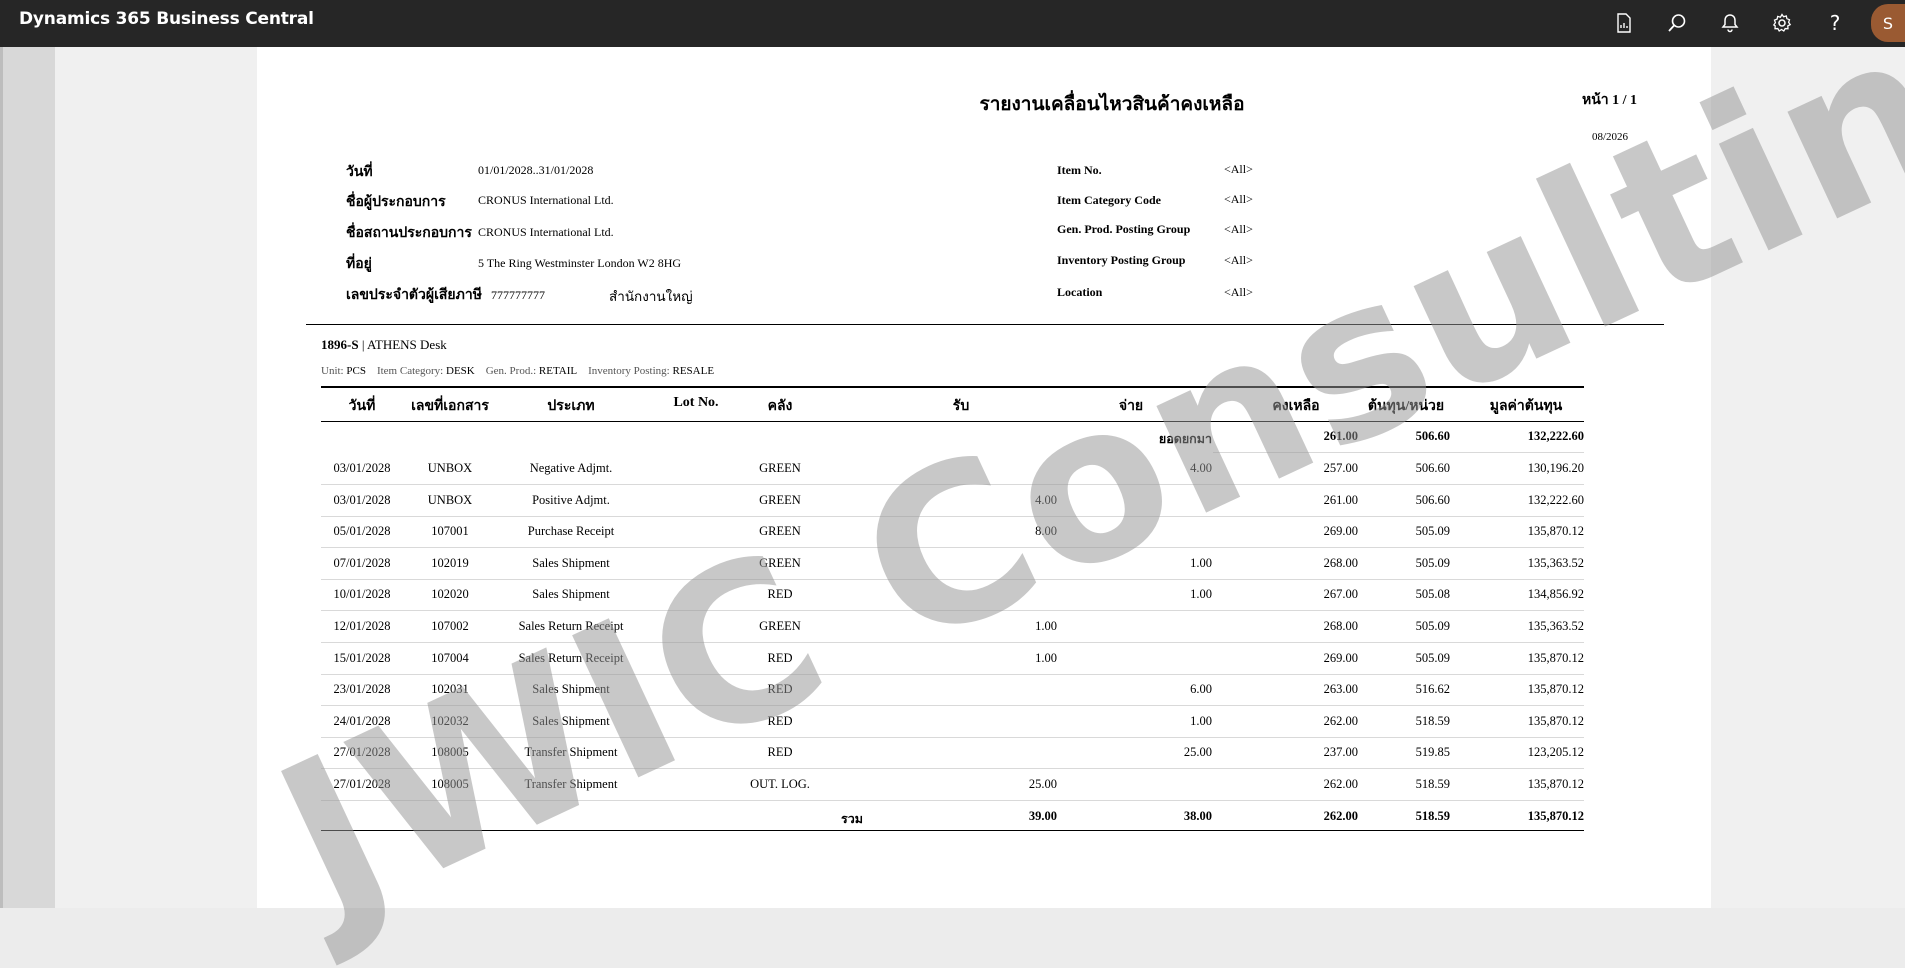 This screenshot has width=1905, height=968. What do you see at coordinates (1555, 436) in the screenshot?
I see `opening-cost-value: 132,222.60` at bounding box center [1555, 436].